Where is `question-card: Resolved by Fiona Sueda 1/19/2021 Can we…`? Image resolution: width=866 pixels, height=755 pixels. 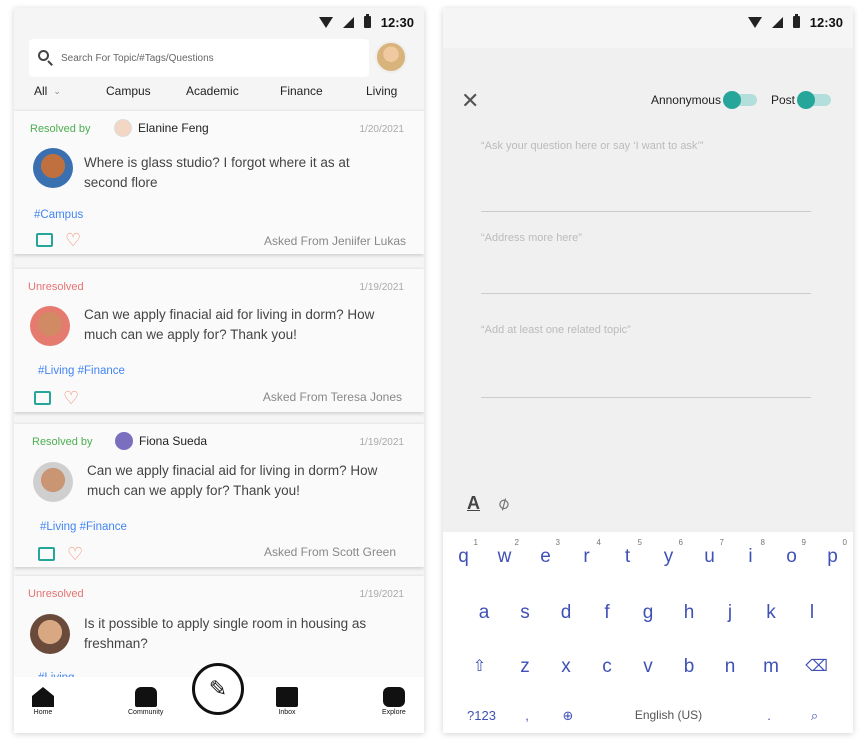 question-card: Resolved by Fiona Sueda 1/19/2021 Can we… is located at coordinates (219, 495).